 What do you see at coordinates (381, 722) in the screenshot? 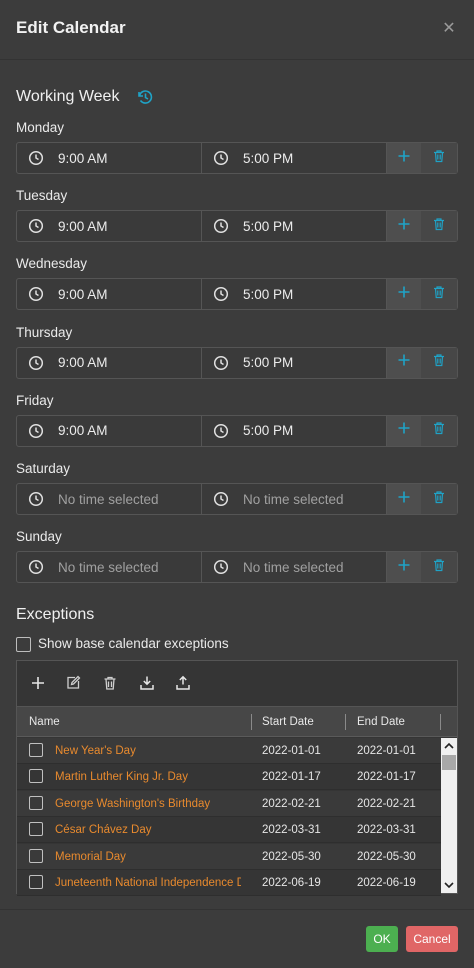
I see `column-header-end-date: End Date` at bounding box center [381, 722].